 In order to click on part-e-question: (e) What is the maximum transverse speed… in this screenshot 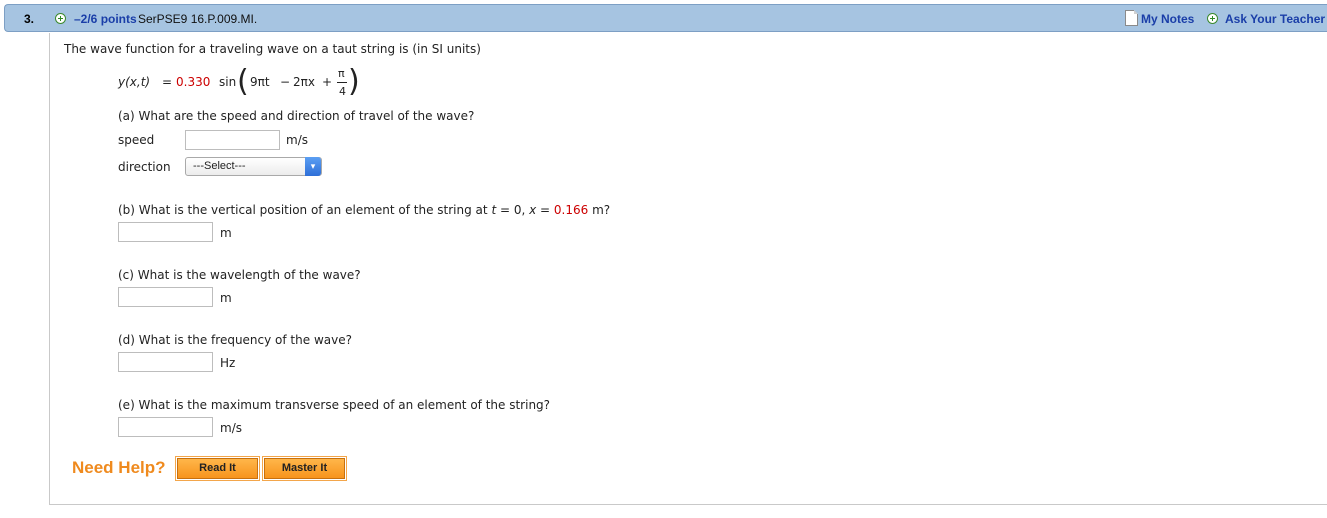, I will do `click(334, 405)`.